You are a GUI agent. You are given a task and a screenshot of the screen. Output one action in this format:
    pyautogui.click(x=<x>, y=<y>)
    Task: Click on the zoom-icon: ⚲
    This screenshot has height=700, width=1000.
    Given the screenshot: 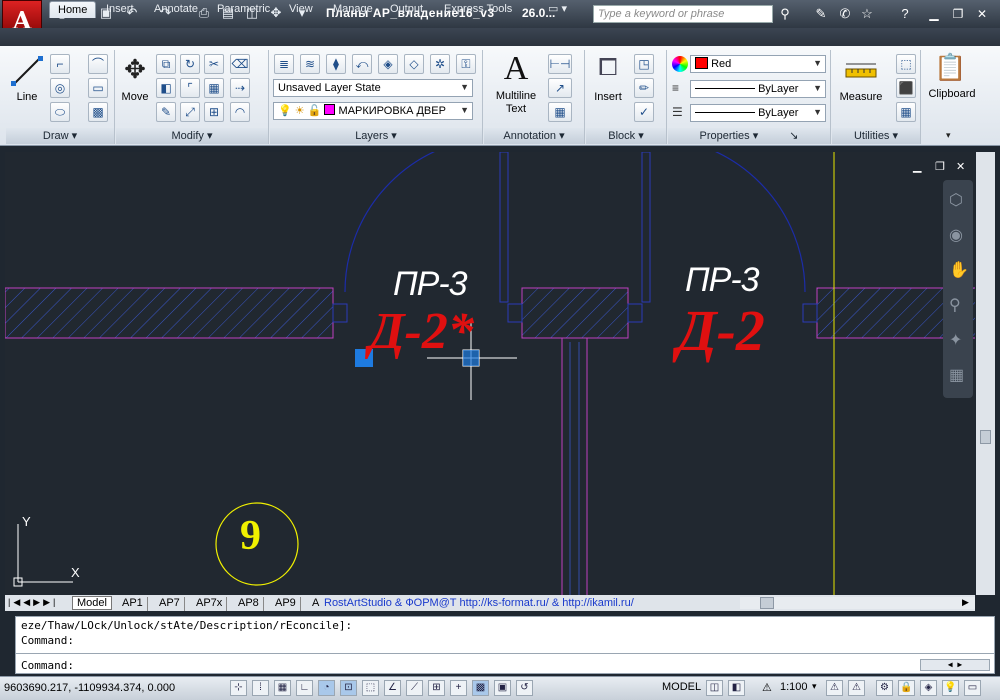 What is the action you would take?
    pyautogui.click(x=955, y=305)
    